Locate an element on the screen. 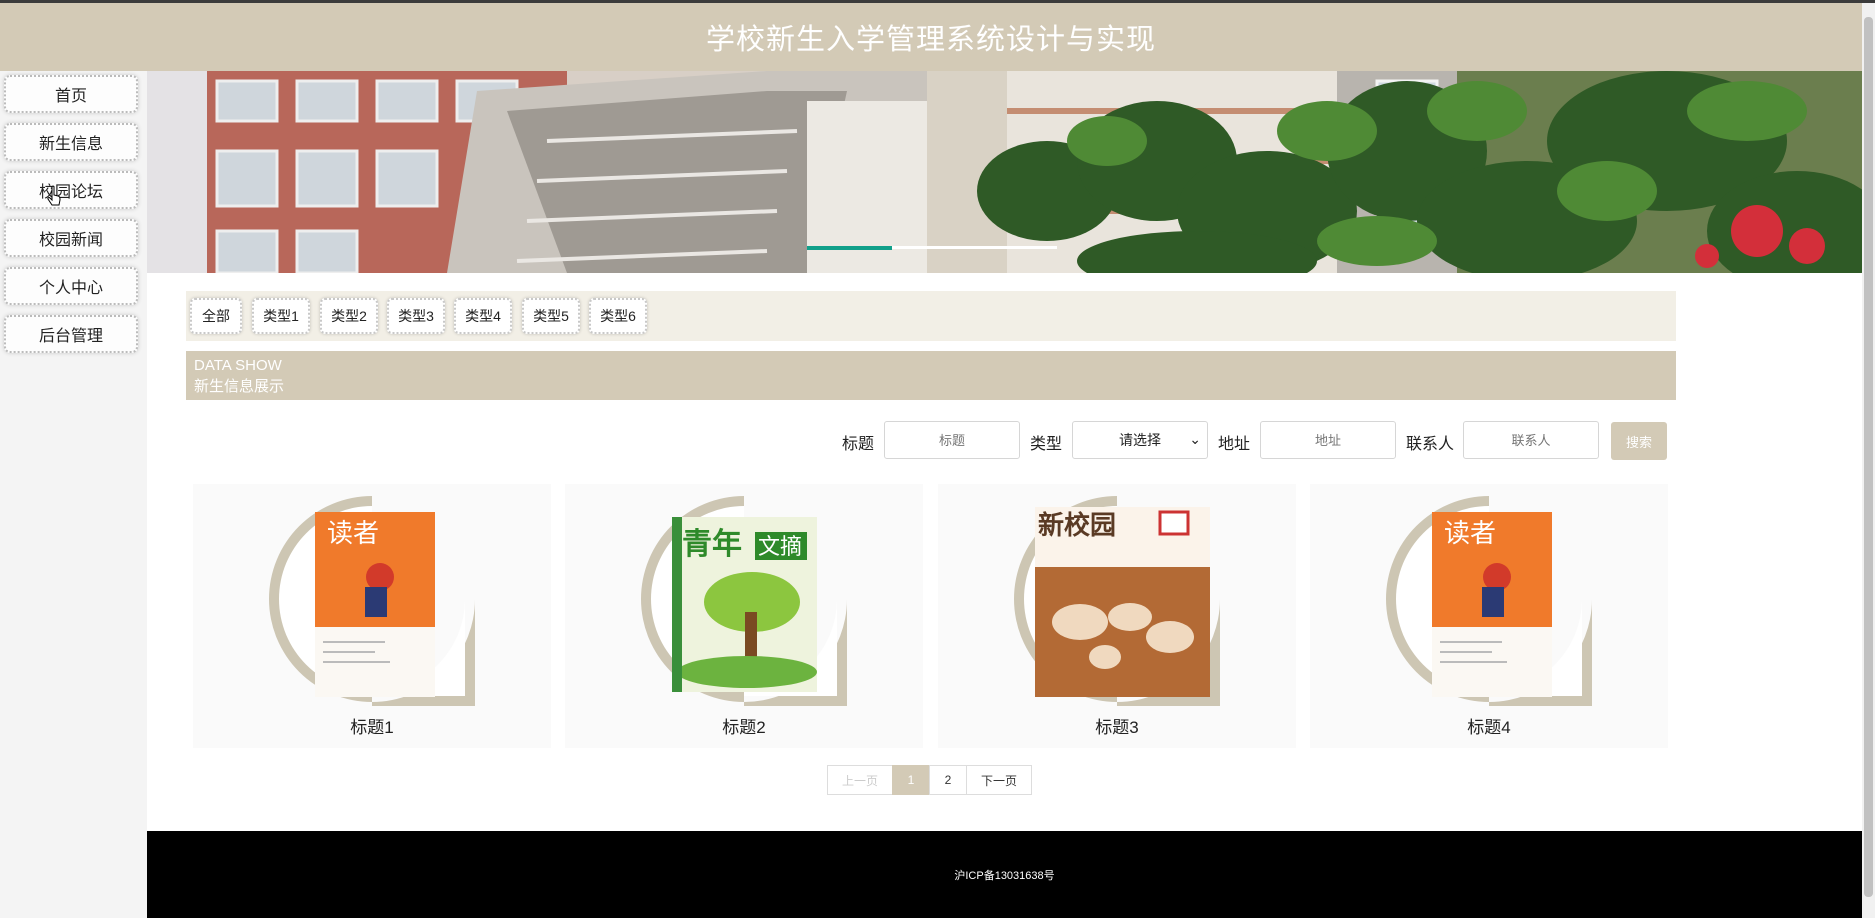 This screenshot has height=918, width=1875. filter-type4-button: 类型4 is located at coordinates (483, 316).